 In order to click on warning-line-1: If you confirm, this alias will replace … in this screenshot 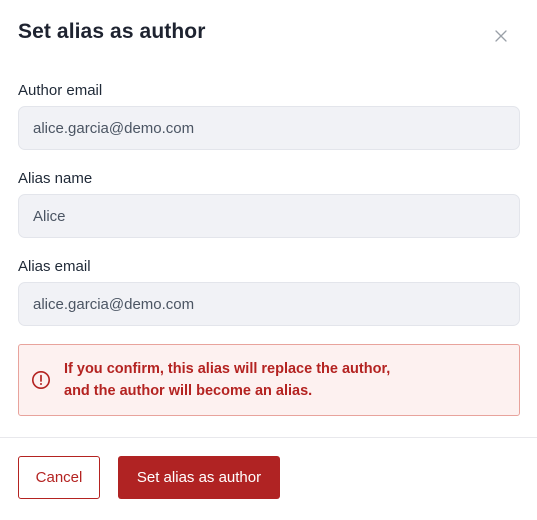, I will do `click(227, 369)`.